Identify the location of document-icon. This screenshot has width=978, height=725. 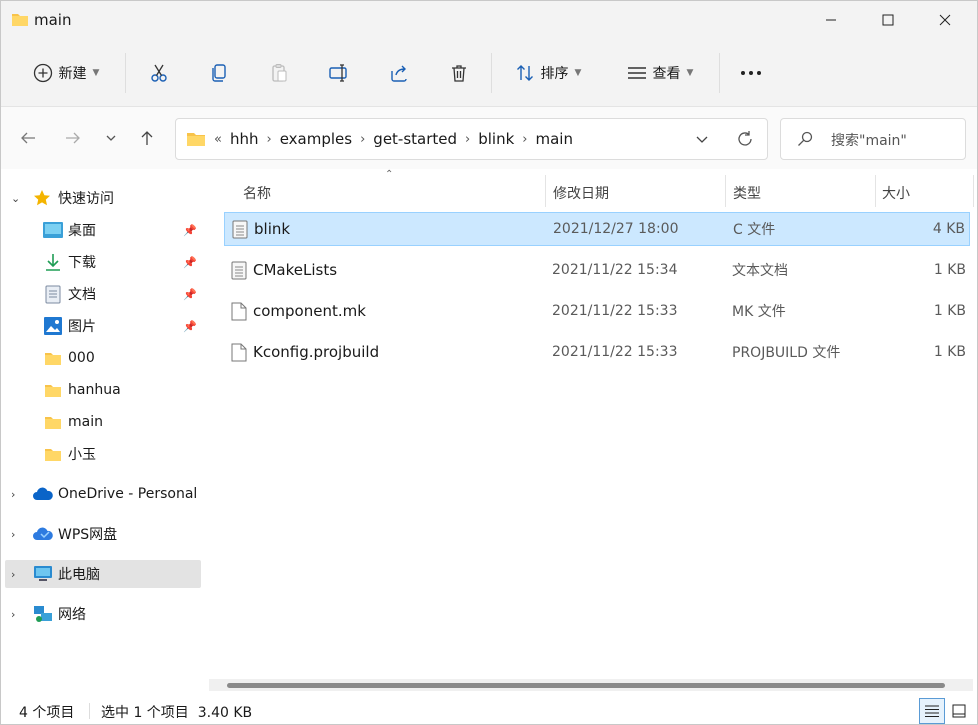
(53, 294).